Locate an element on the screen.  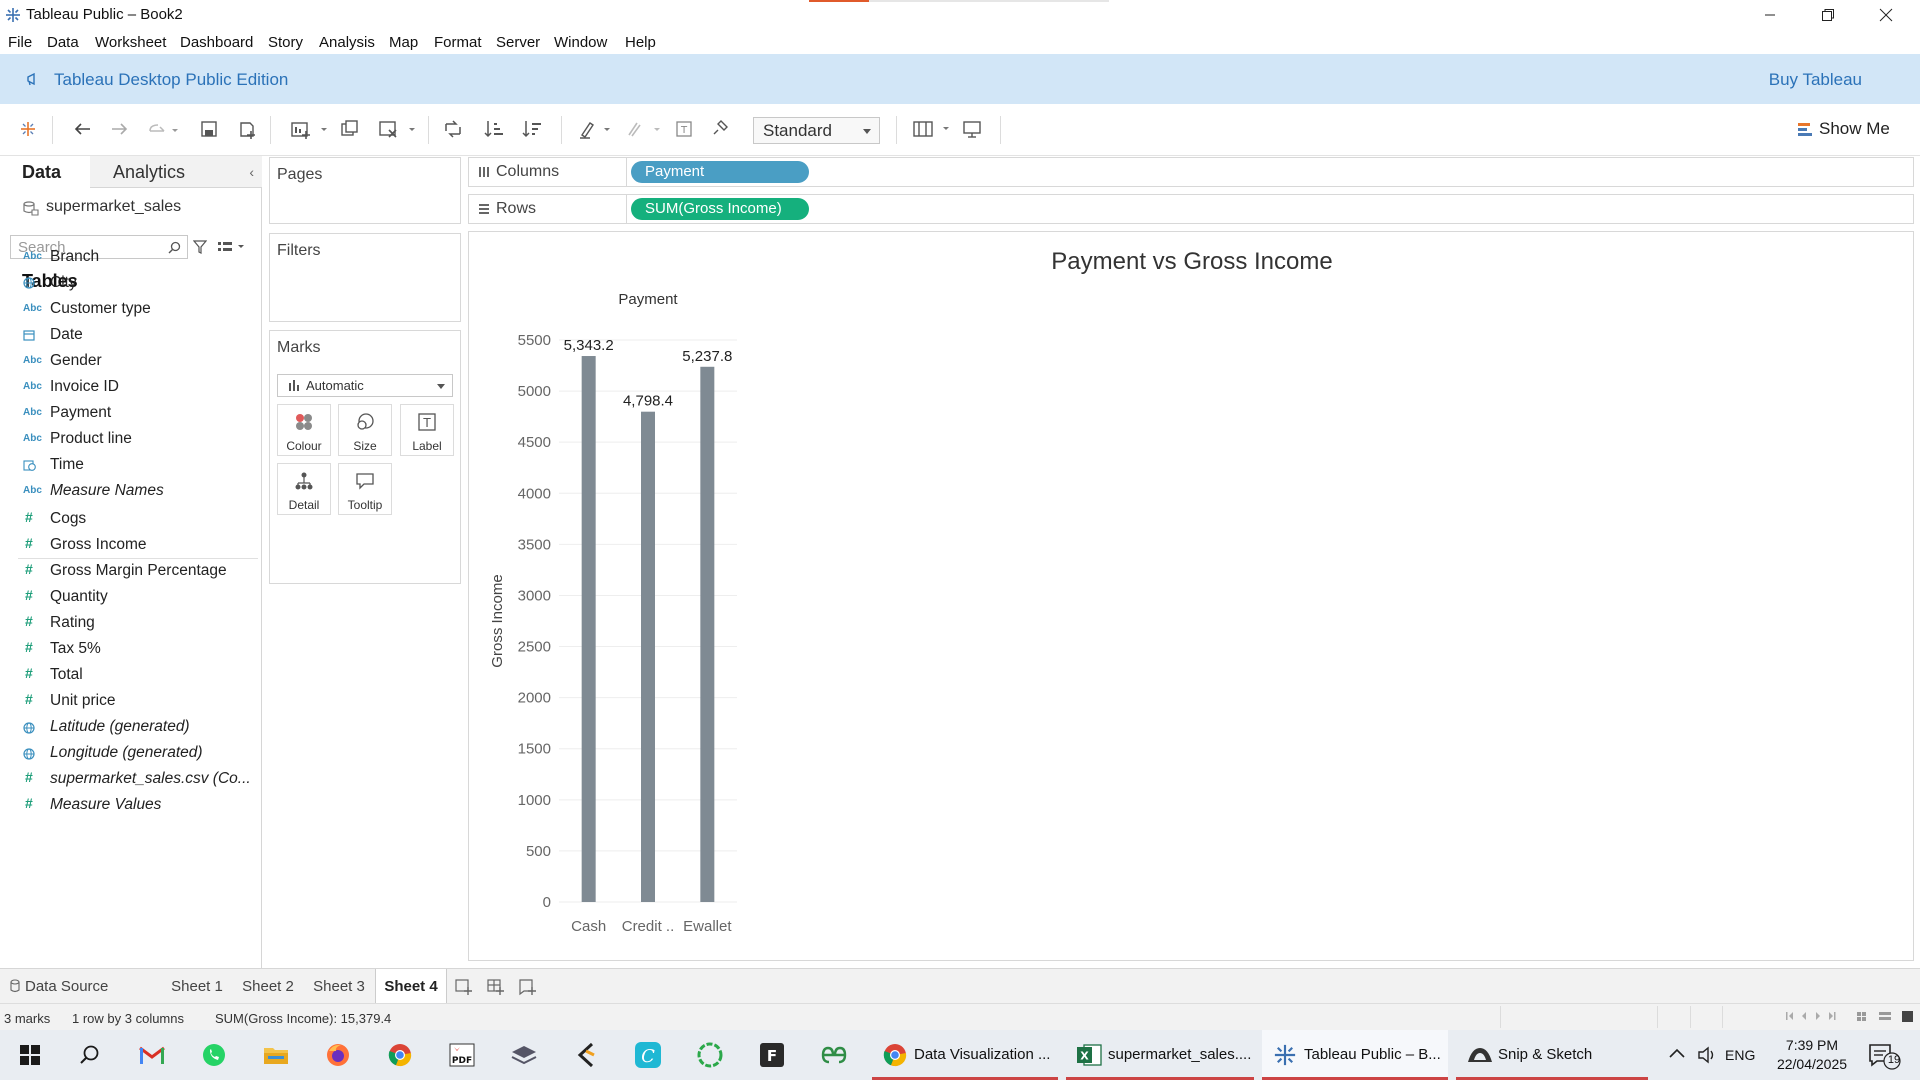
geeksforgeeks-icon is located at coordinates (834, 1055).